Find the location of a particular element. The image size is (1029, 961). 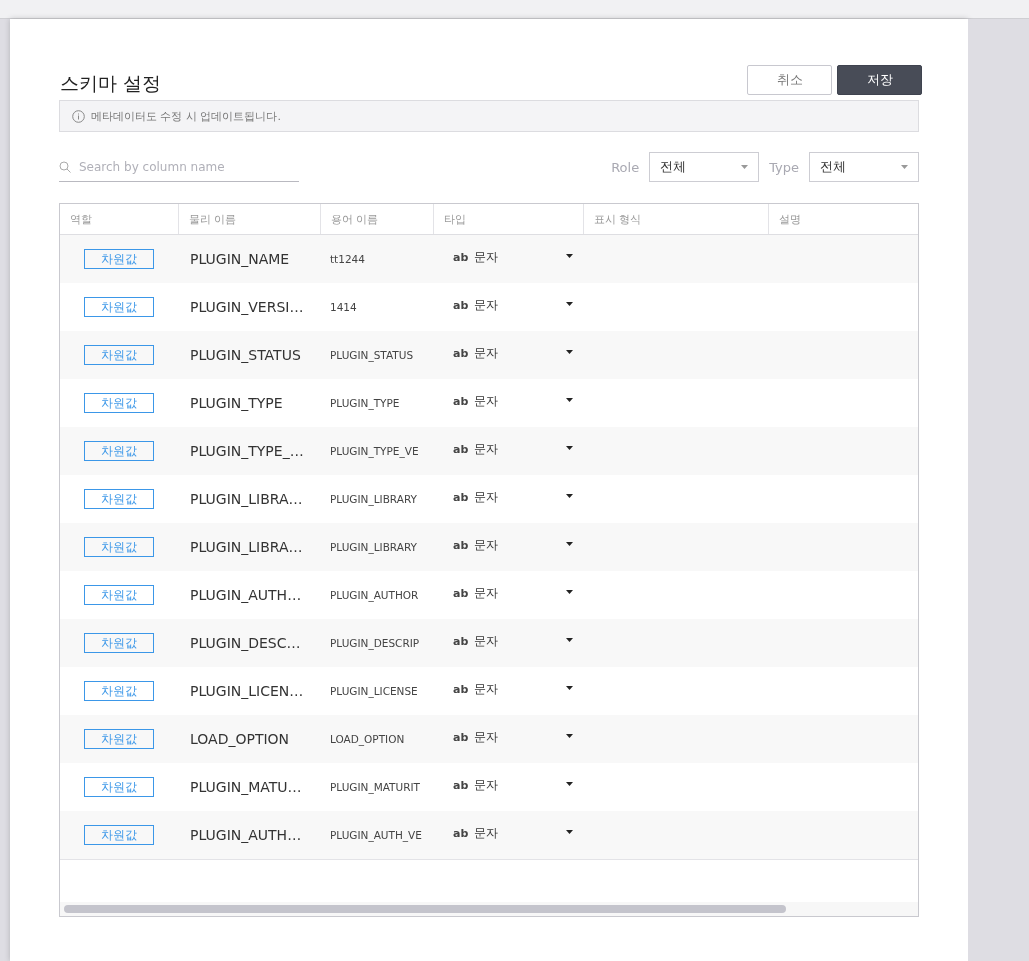

scrollbar-track is located at coordinates (489, 909).